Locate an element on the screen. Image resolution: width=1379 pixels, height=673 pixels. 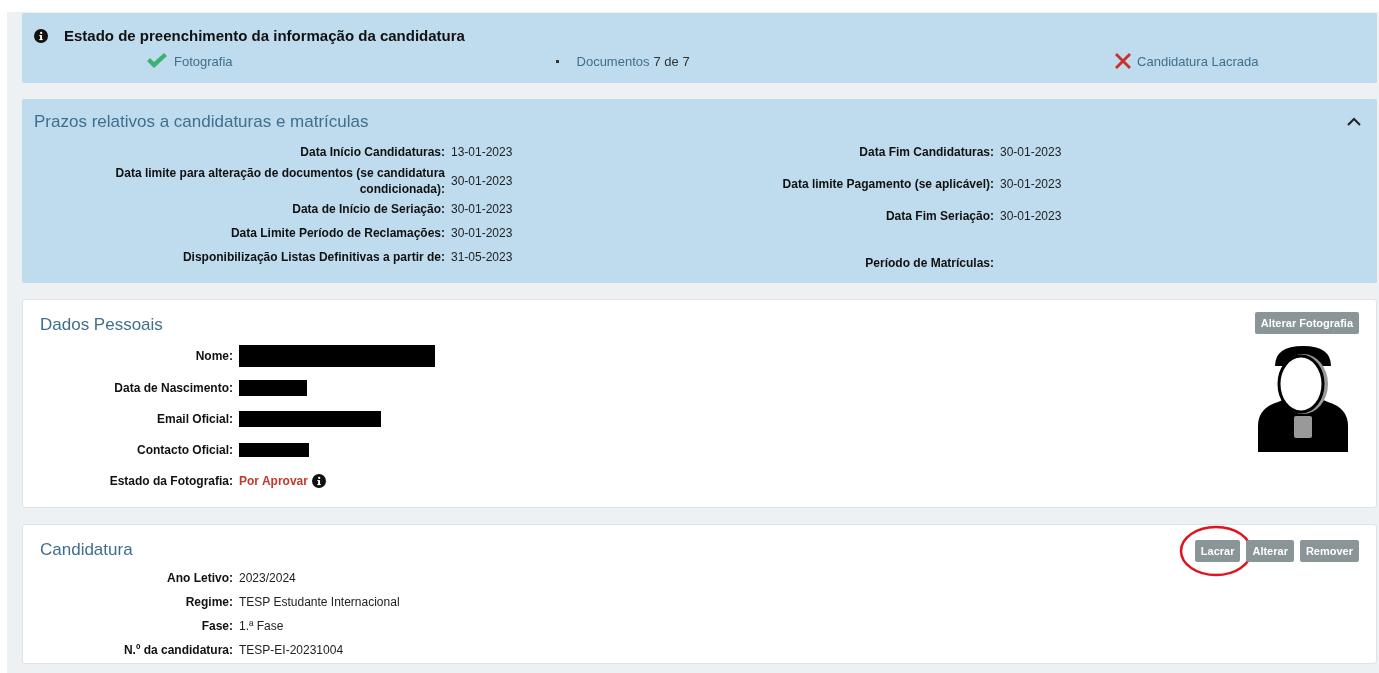
field-label: Data Limite Período de Reclamações: is located at coordinates (337, 233).